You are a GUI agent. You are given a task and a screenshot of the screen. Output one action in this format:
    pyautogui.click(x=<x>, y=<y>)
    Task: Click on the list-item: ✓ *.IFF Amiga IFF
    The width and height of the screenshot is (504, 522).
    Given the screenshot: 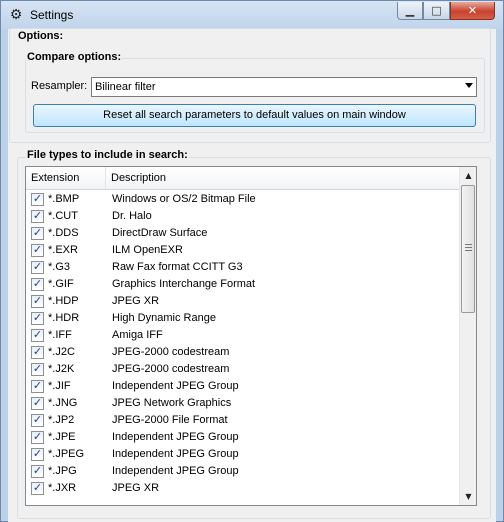 What is the action you would take?
    pyautogui.click(x=242, y=335)
    